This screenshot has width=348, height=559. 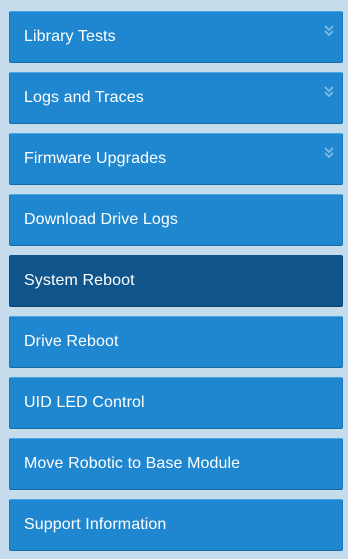 I want to click on nav-item-move-robotic-to-base-module: Move Robotic to Base Module, so click(x=176, y=464).